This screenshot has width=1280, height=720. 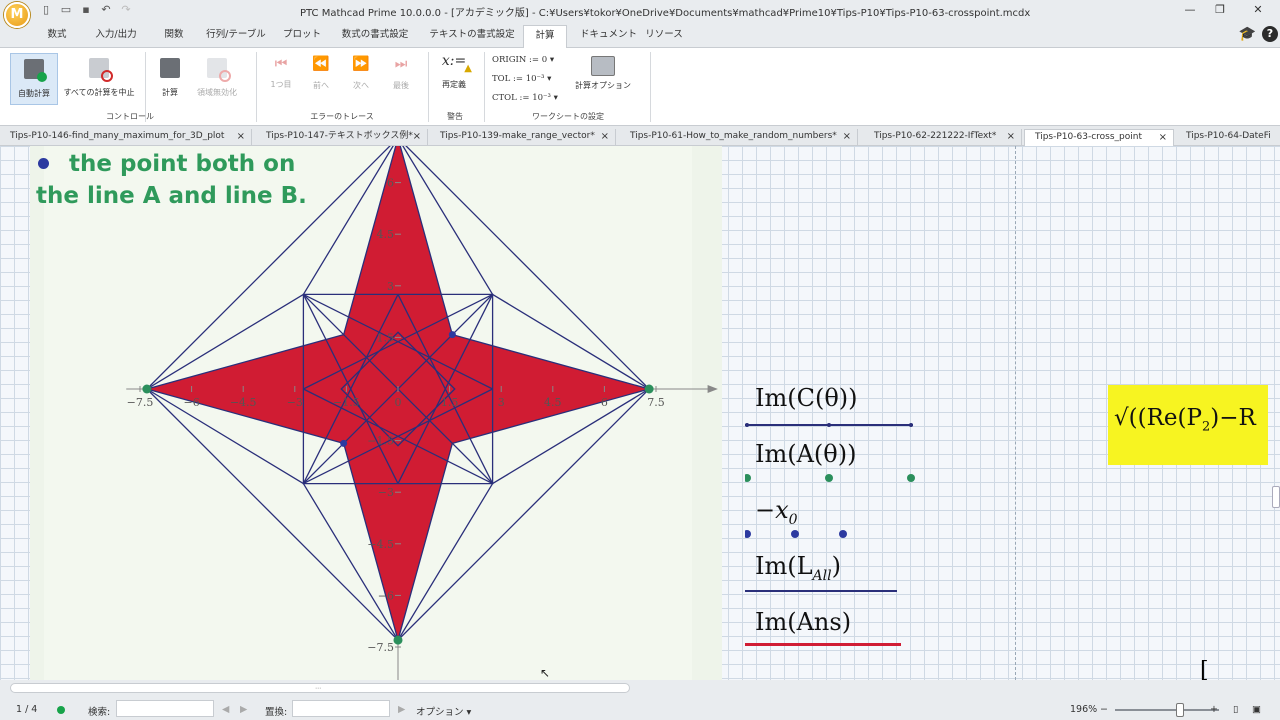 What do you see at coordinates (386, 337) in the screenshot?
I see `y-tick-label: 1.5` at bounding box center [386, 337].